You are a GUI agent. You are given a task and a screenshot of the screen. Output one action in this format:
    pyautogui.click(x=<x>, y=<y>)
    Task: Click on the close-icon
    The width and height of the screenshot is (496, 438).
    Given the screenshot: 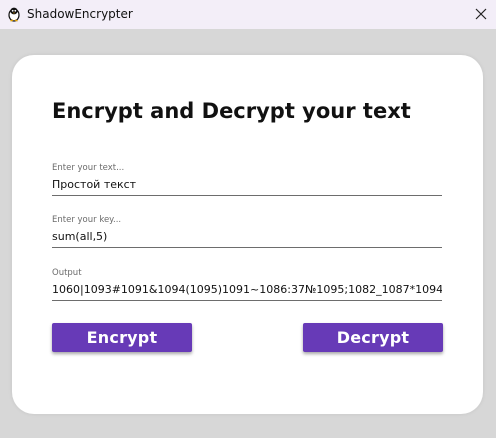 What is the action you would take?
    pyautogui.click(x=481, y=14)
    